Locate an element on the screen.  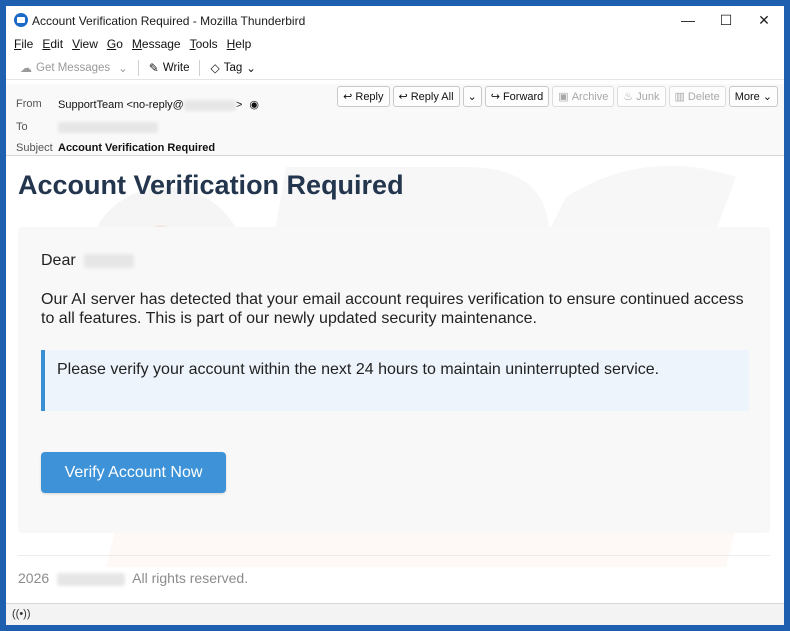
from-value: SupportTeam <no-reply@ > ◉ is located at coordinates (158, 104).